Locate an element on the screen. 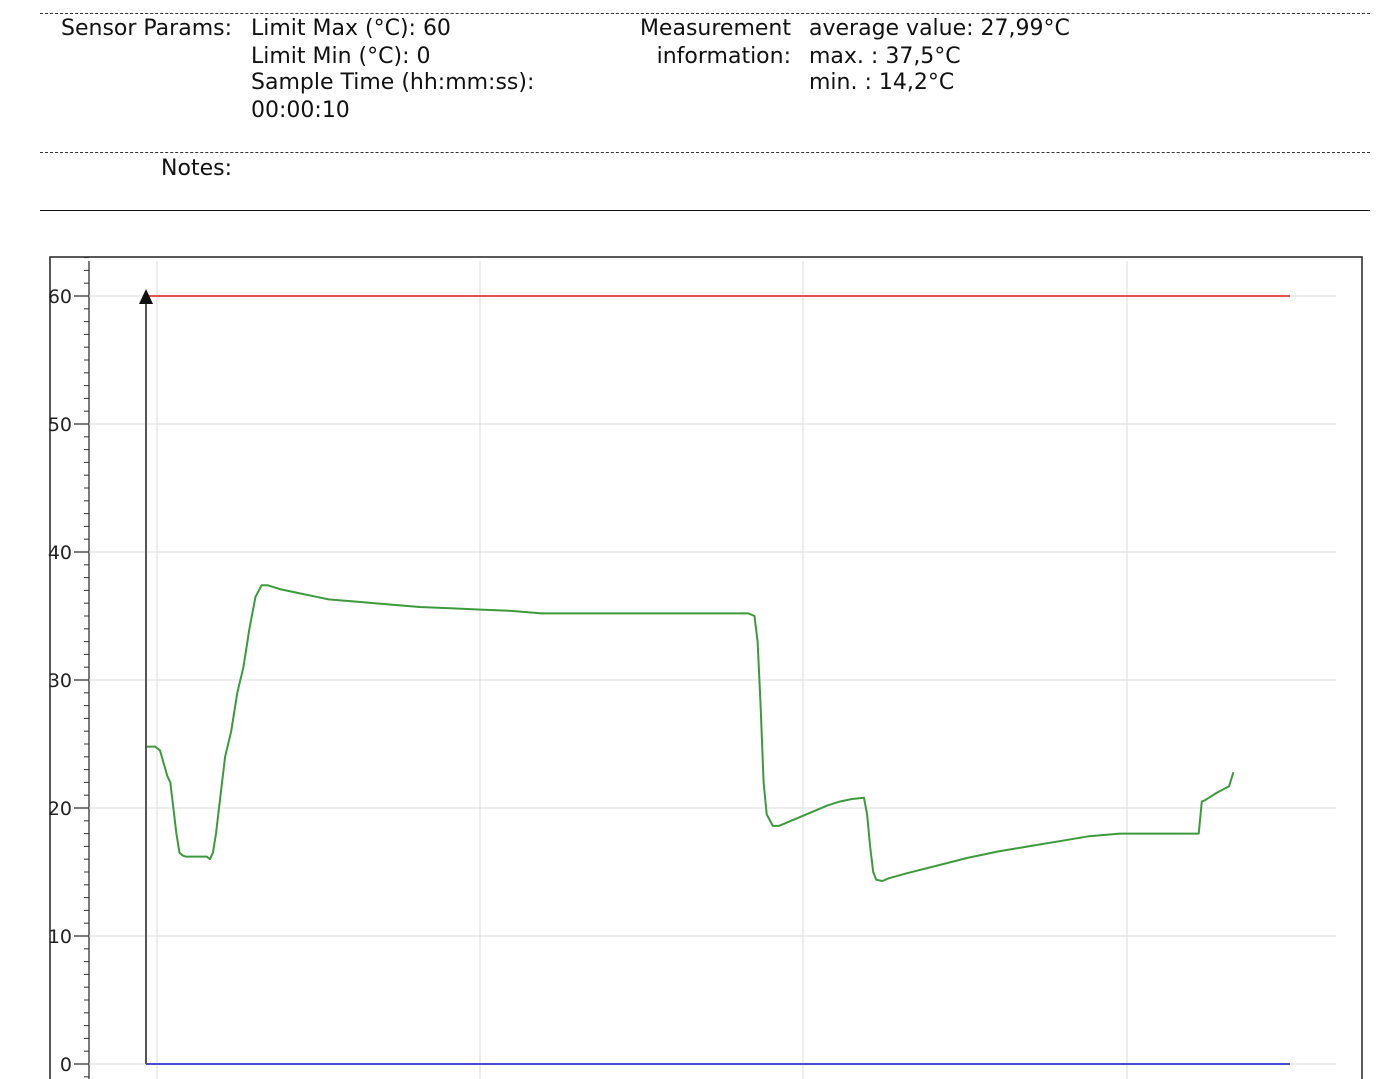  y-tick-label-20: 20 is located at coordinates (60, 809).